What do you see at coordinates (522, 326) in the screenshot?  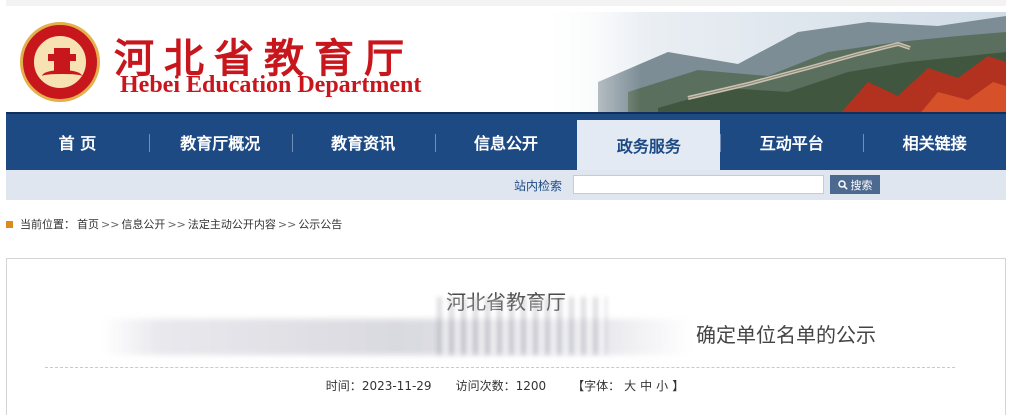 I see `blurred-title-region-detail` at bounding box center [522, 326].